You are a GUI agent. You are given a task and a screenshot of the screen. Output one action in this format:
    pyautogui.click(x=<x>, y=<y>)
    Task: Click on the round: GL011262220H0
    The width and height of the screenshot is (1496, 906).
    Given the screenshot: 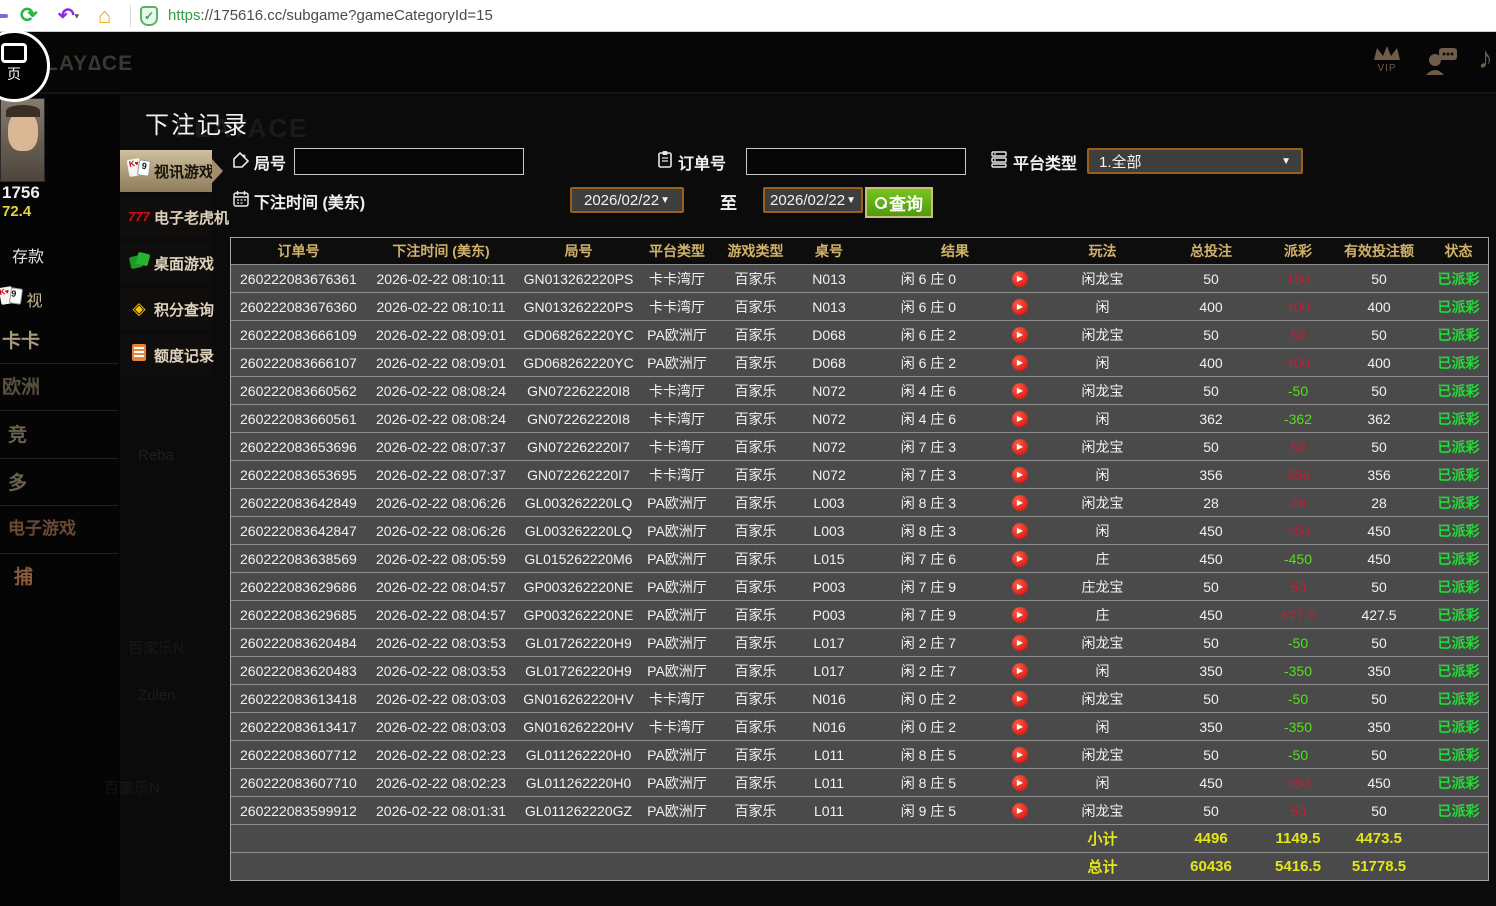 What is the action you would take?
    pyautogui.click(x=578, y=754)
    